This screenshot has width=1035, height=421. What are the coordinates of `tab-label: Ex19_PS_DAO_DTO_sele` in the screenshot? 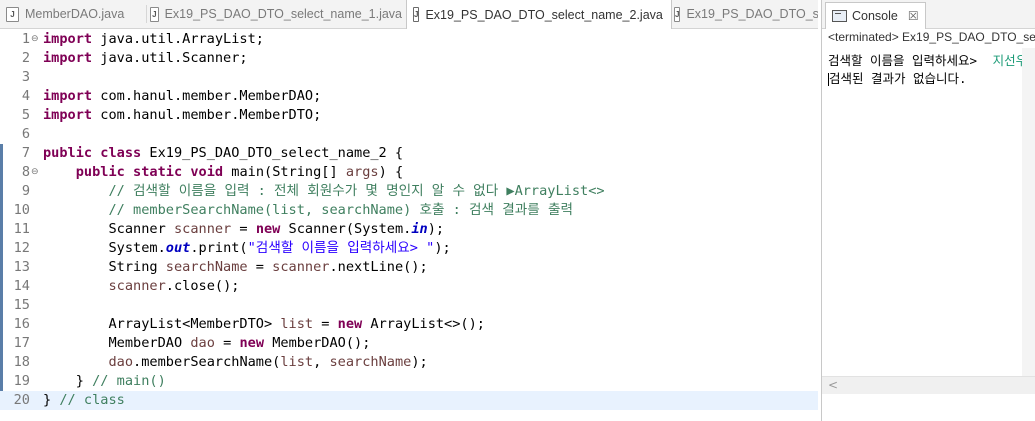 It's located at (752, 14).